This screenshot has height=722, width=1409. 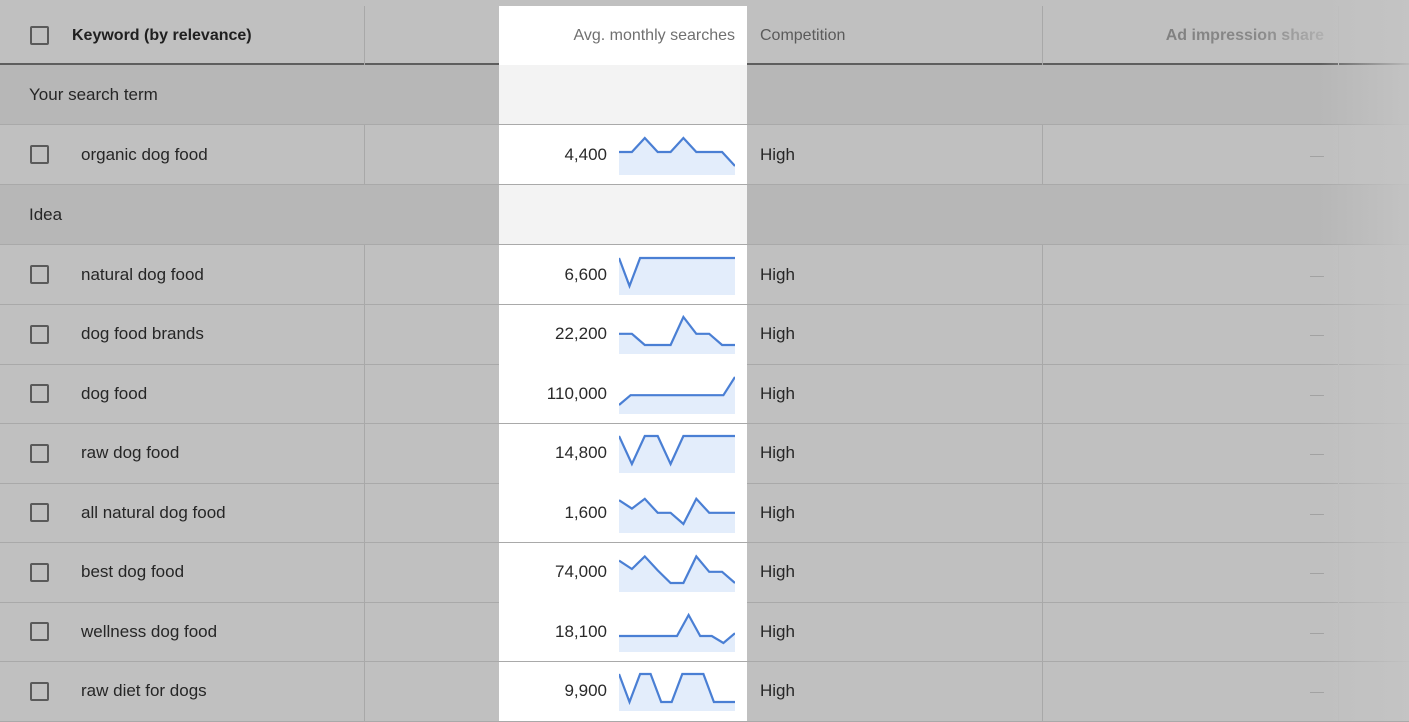 I want to click on keyword-text: raw dog food, so click(x=130, y=452).